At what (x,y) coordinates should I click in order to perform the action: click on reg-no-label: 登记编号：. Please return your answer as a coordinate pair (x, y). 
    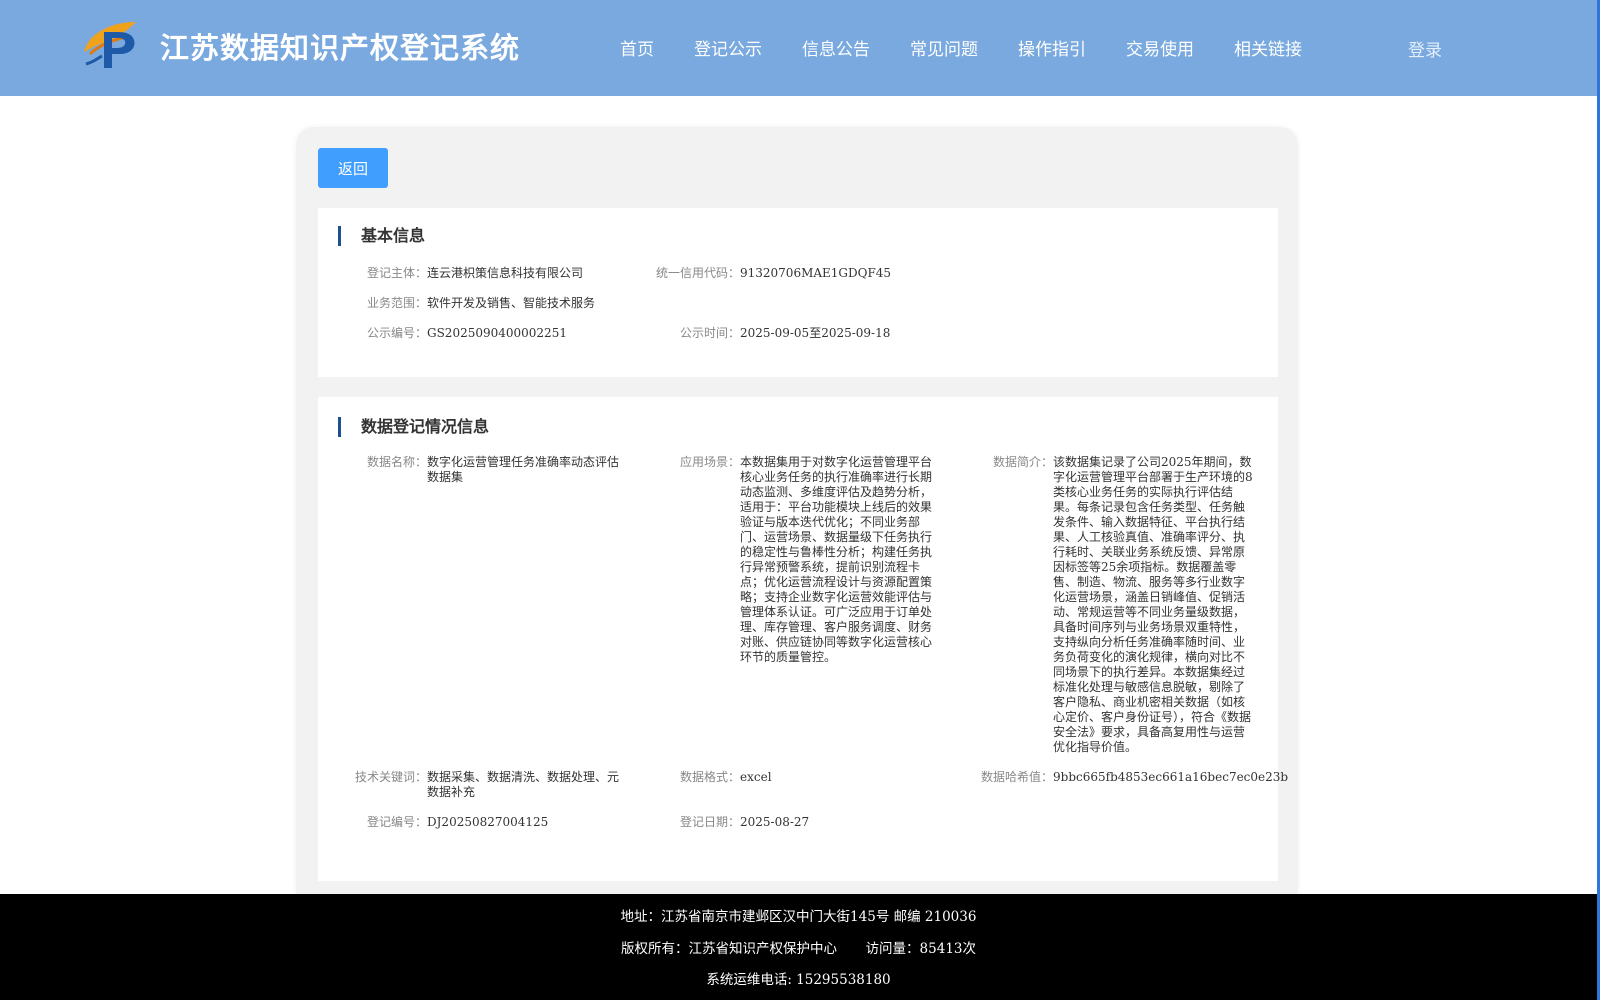
    Looking at the image, I should click on (396, 822).